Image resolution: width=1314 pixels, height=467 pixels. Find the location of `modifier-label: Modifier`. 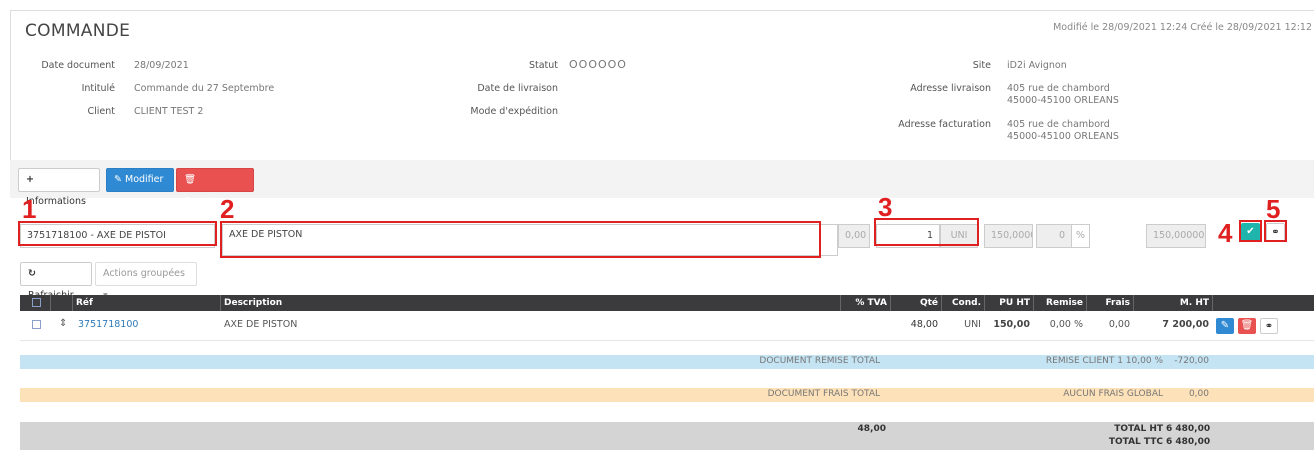

modifier-label: Modifier is located at coordinates (144, 179).